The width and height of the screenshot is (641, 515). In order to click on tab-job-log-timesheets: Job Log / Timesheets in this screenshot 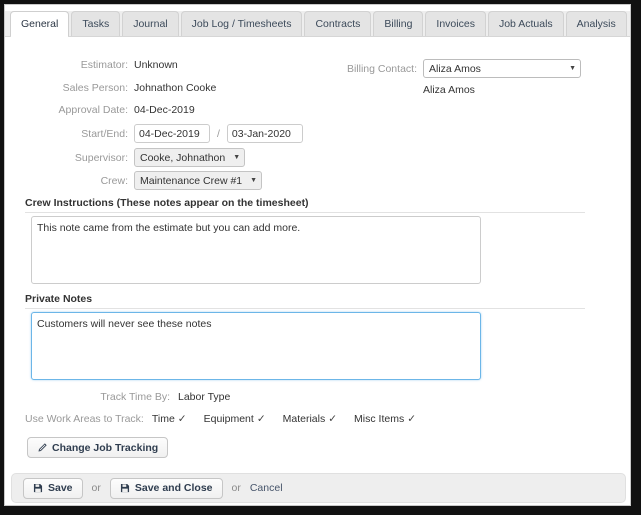, I will do `click(241, 23)`.